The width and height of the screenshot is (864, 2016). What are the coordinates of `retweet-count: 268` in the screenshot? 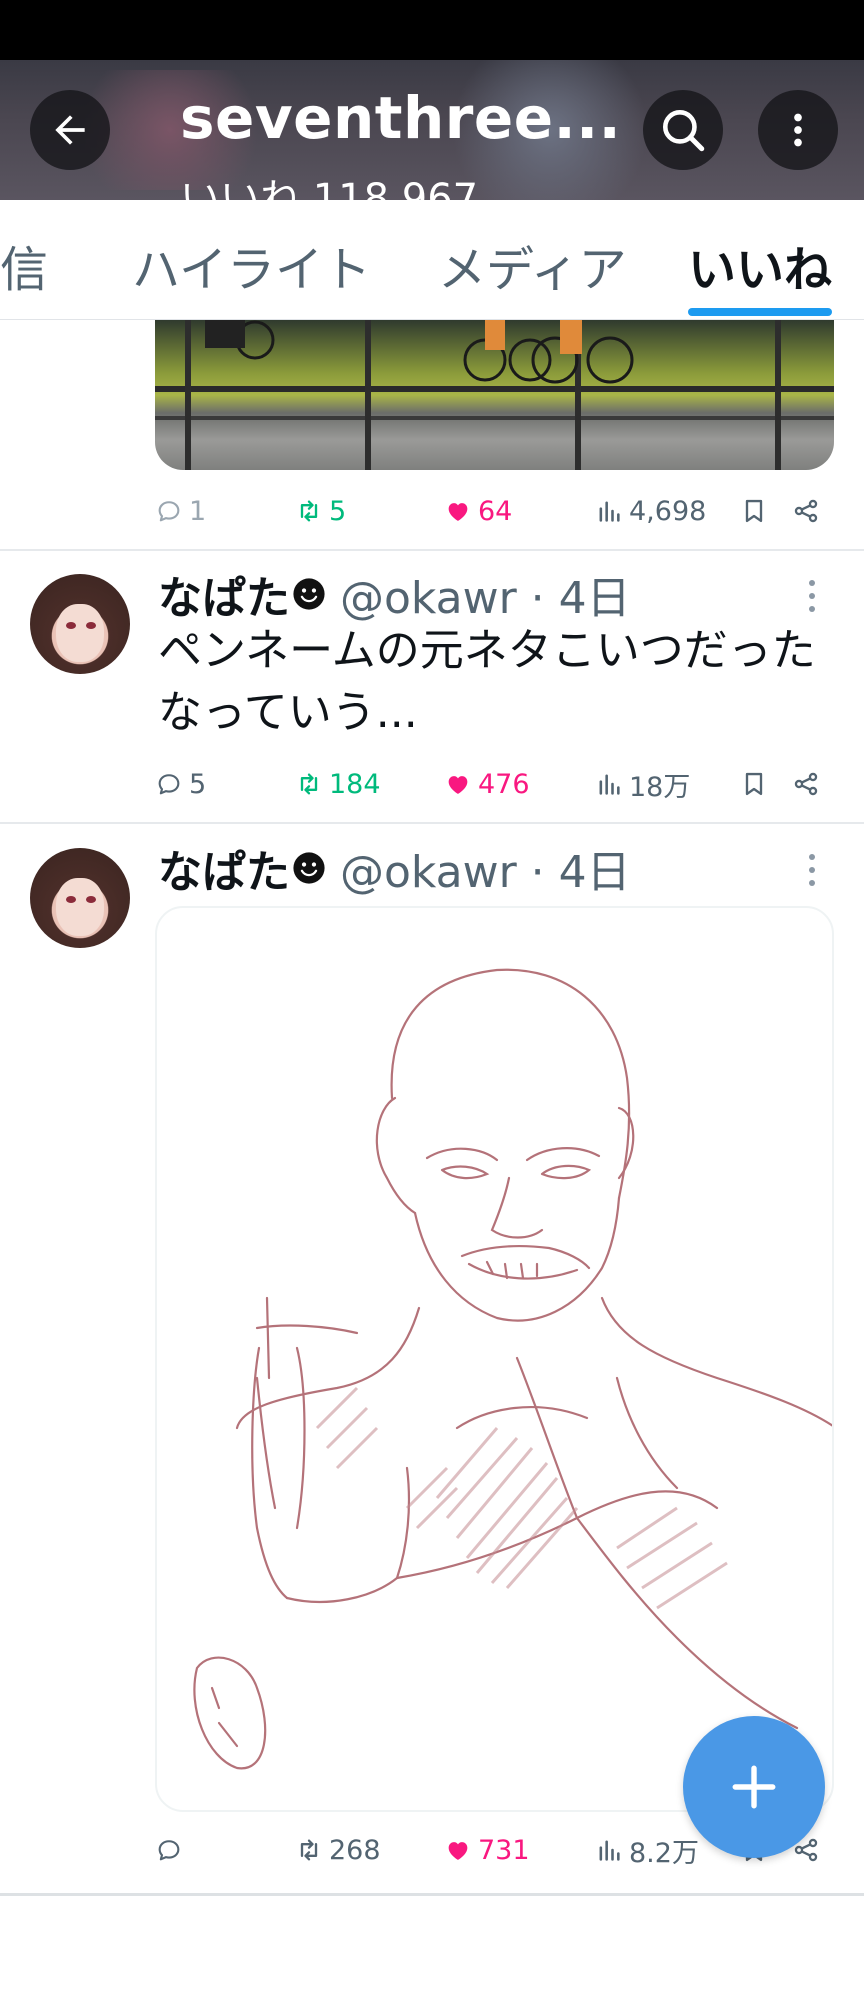 It's located at (355, 1850).